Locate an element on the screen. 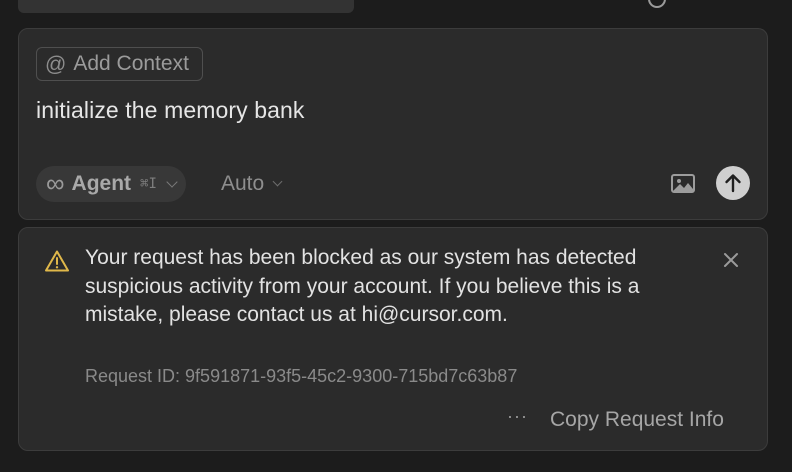 Image resolution: width=792 pixels, height=472 pixels. image-icon is located at coordinates (683, 183).